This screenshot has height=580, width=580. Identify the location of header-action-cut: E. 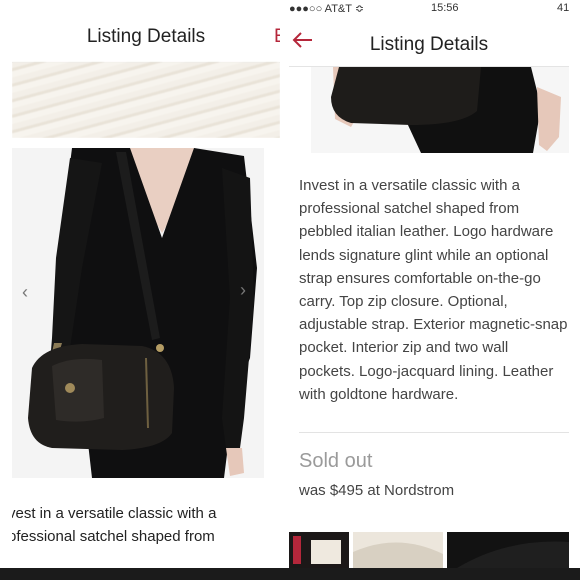
(277, 37).